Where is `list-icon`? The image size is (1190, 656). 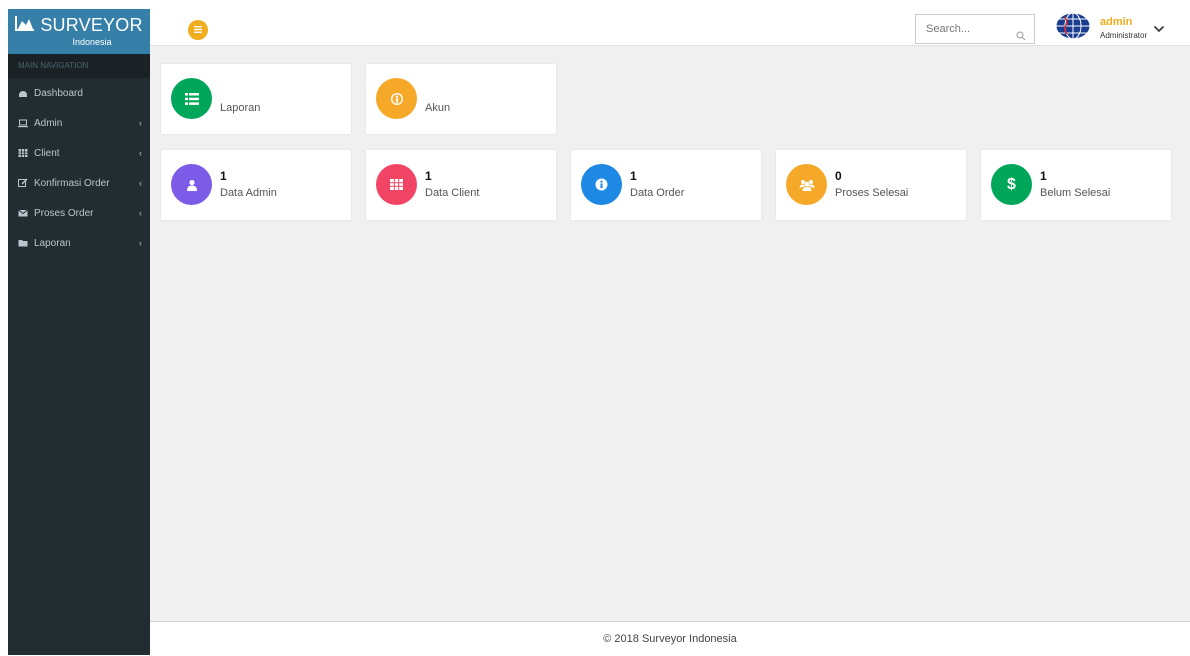 list-icon is located at coordinates (191, 98).